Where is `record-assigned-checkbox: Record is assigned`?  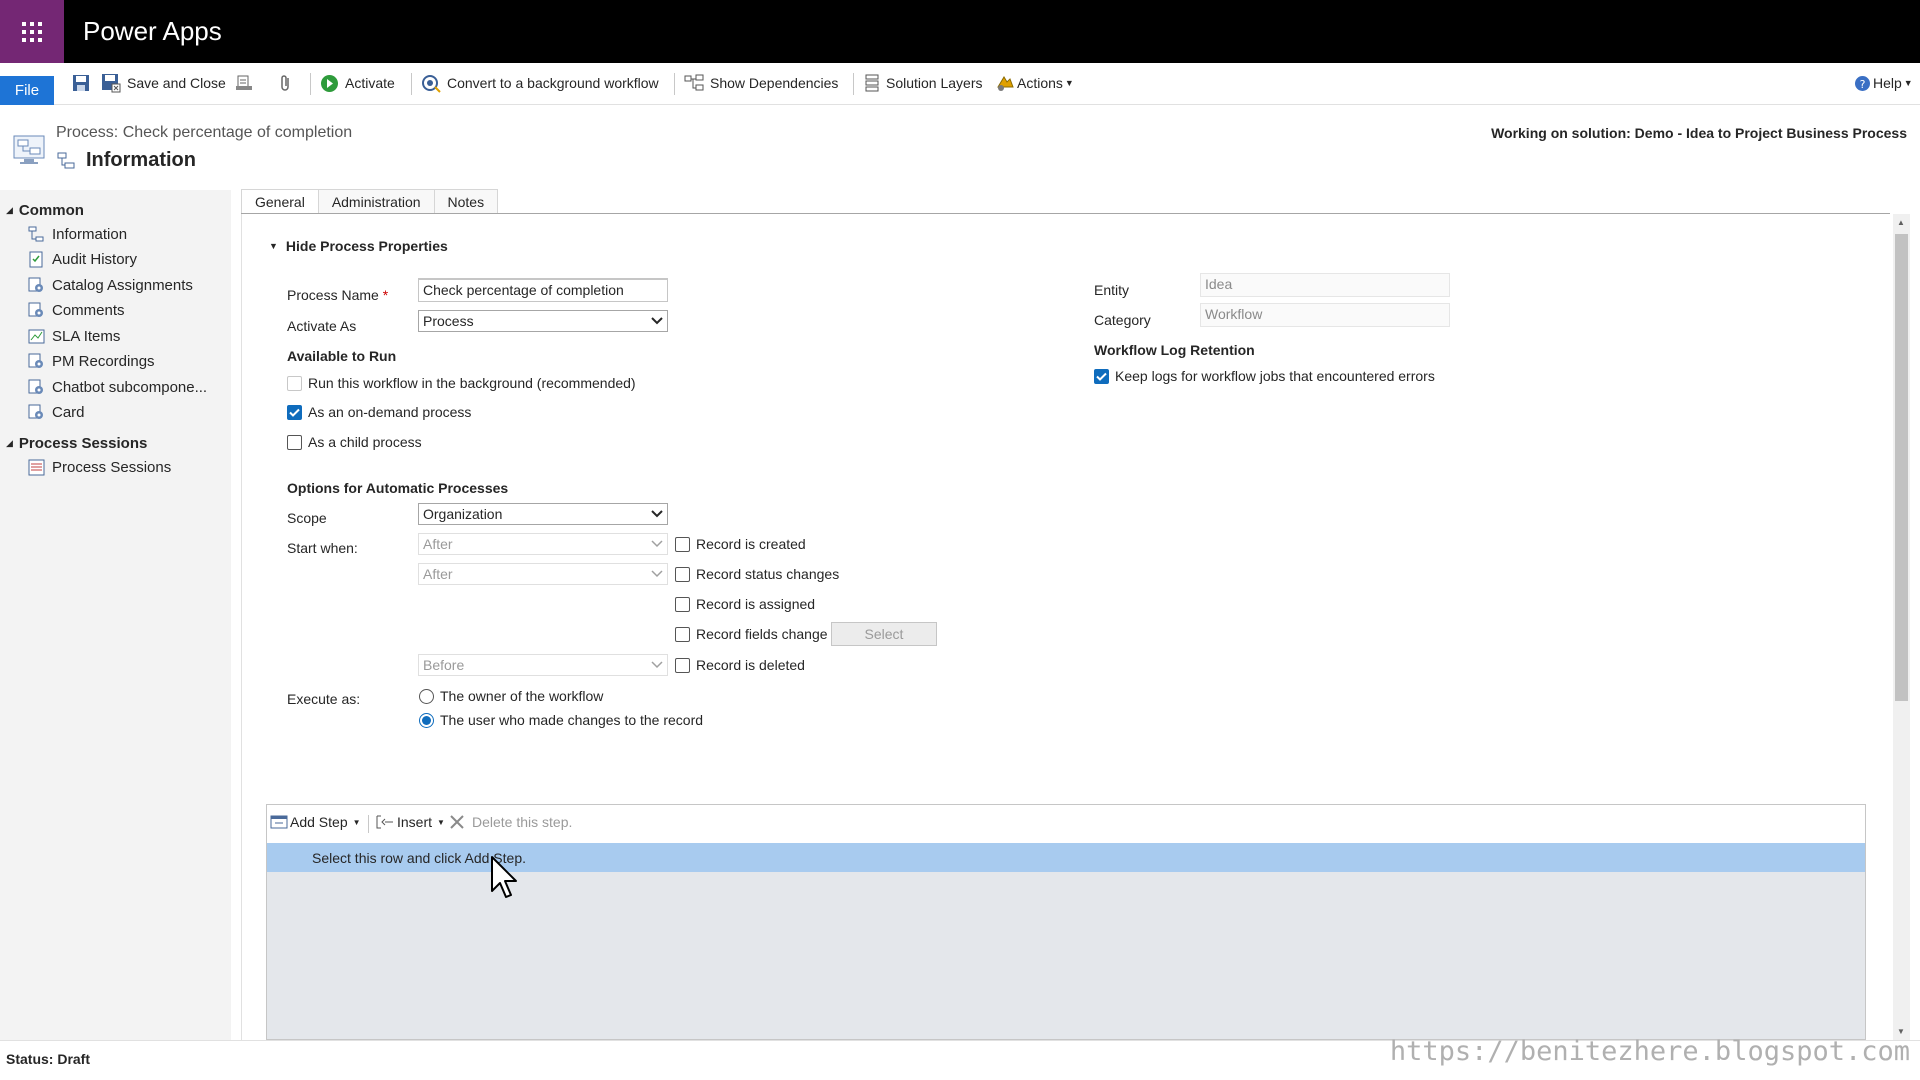 record-assigned-checkbox: Record is assigned is located at coordinates (745, 604).